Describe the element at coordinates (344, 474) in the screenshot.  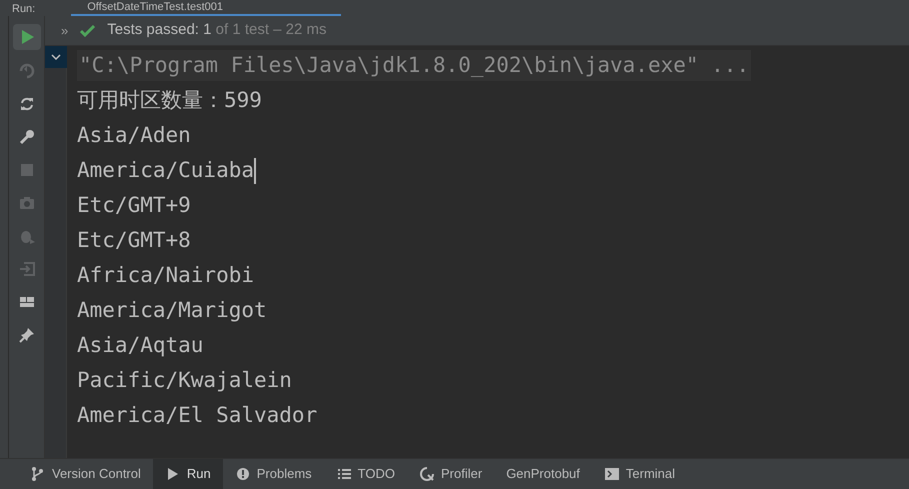
I see `list-icon` at that location.